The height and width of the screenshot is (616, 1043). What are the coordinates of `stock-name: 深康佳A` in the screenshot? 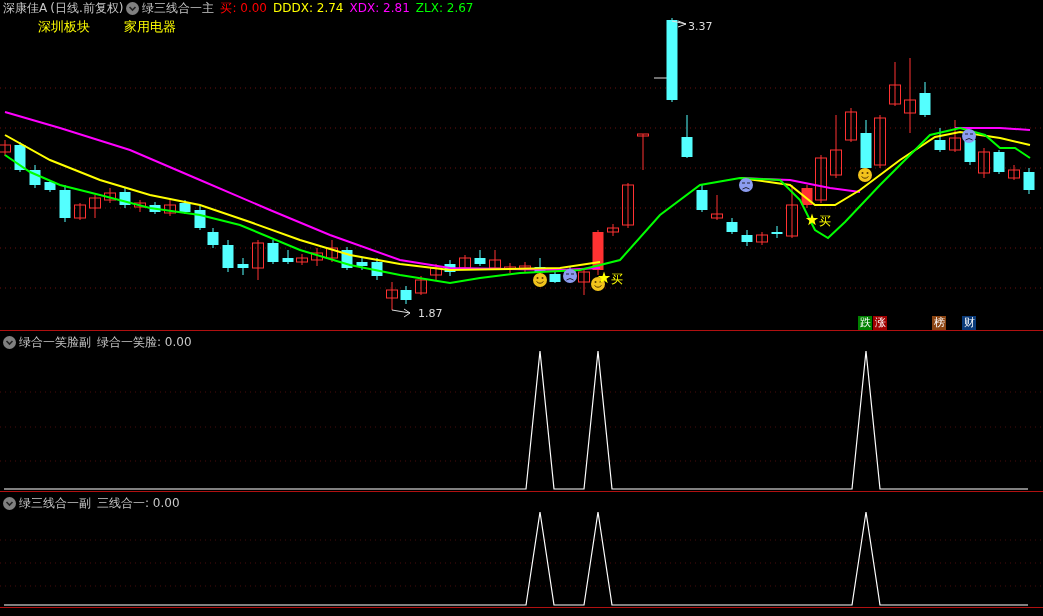 It's located at (25, 8).